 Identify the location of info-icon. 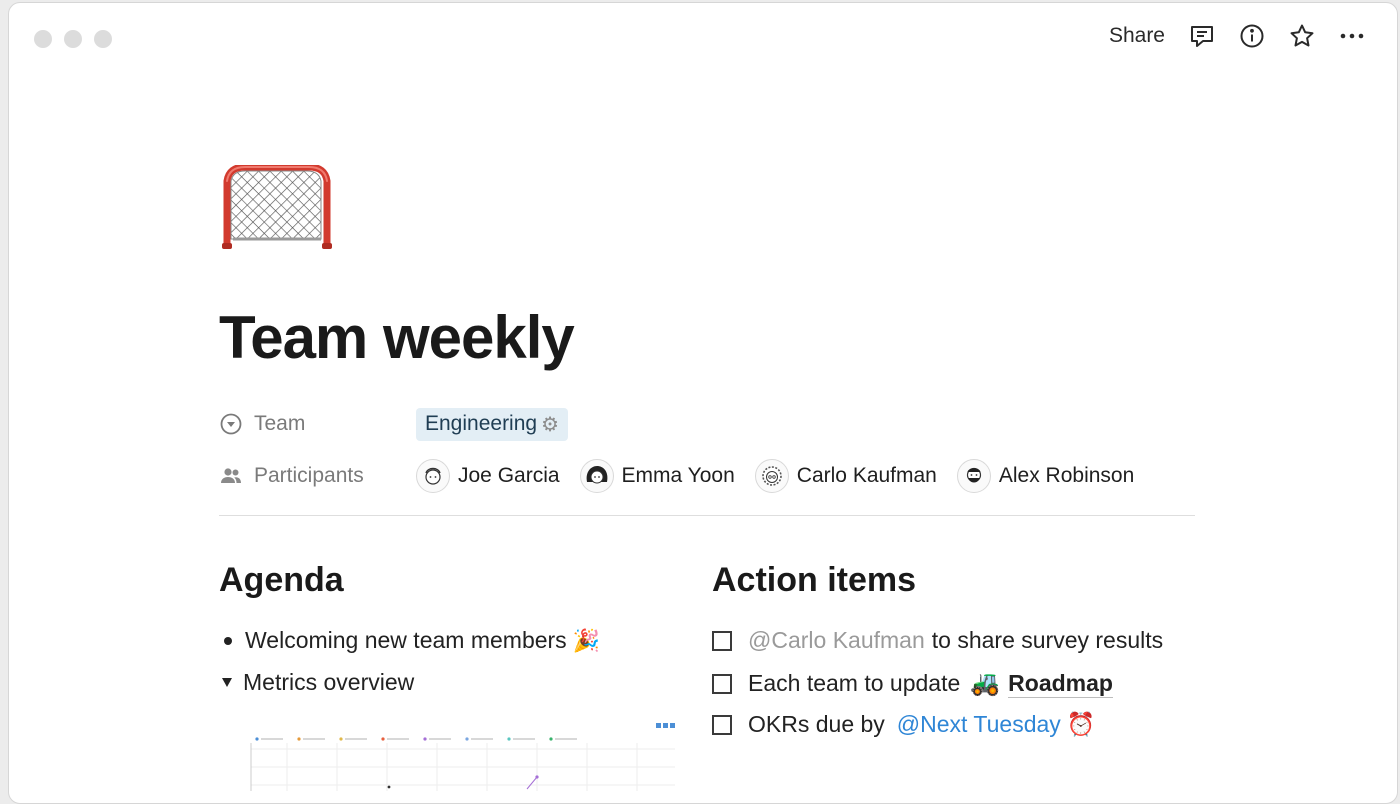
(1252, 36).